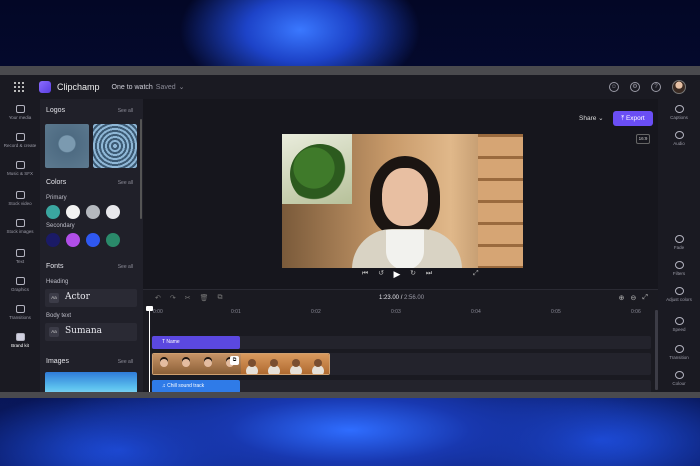 The height and width of the screenshot is (466, 700). I want to click on primary-label: Primary, so click(56, 198).